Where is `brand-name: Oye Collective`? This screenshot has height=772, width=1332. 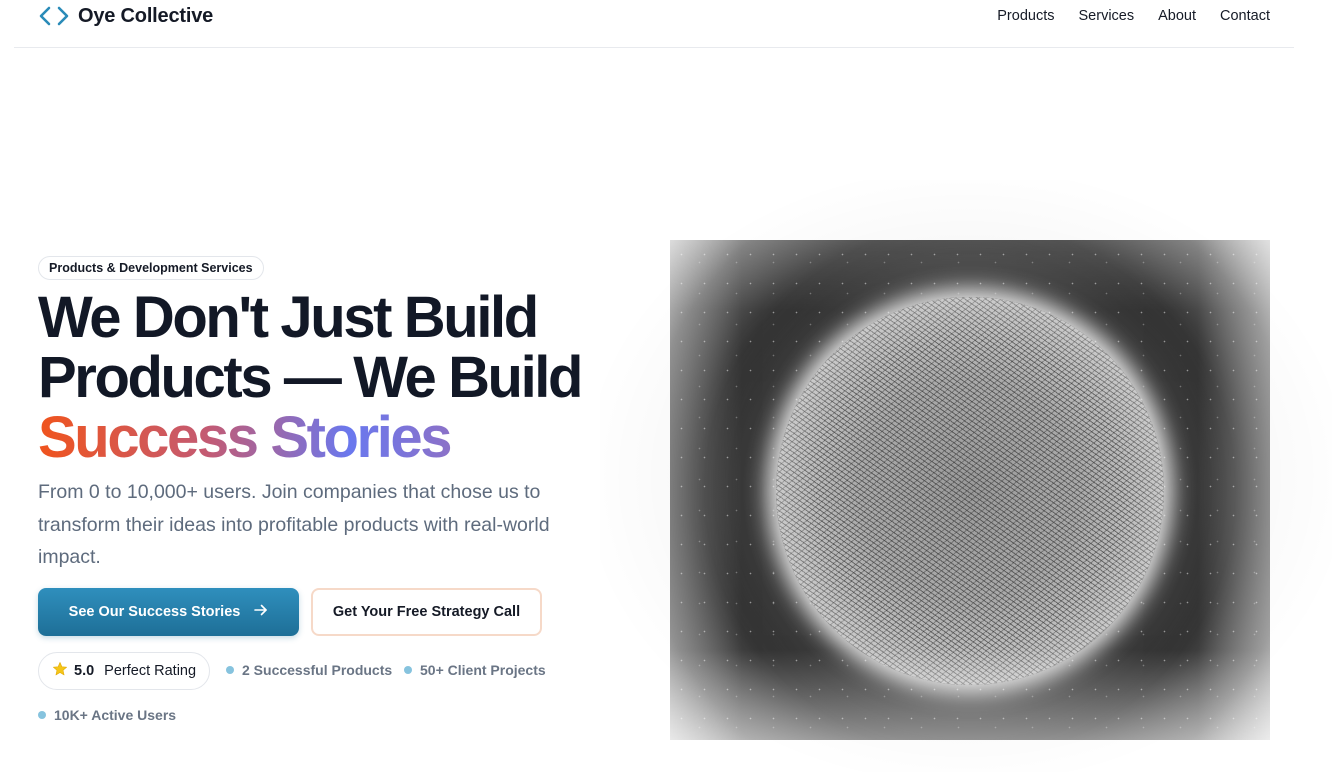
brand-name: Oye Collective is located at coordinates (146, 15).